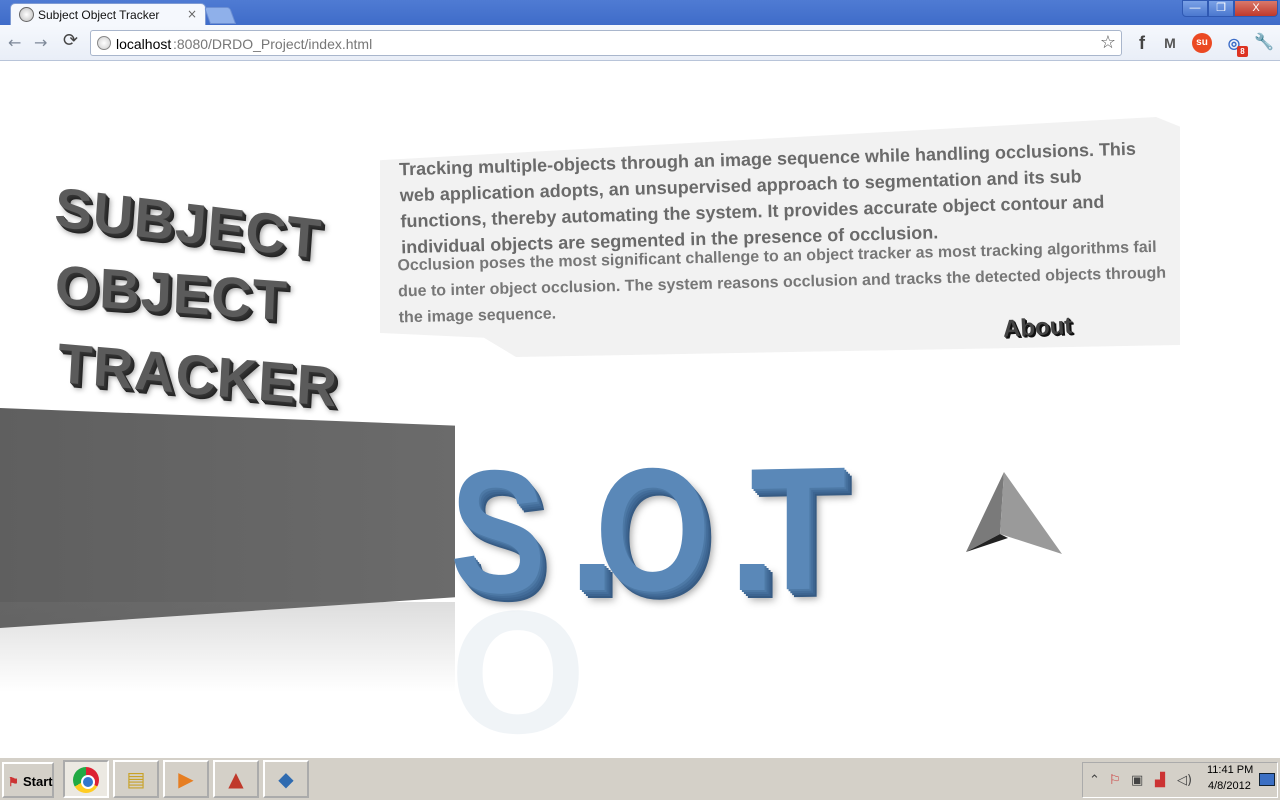 The width and height of the screenshot is (1280, 803). Describe the element at coordinates (1160, 780) in the screenshot. I see `network-icon: ▟` at that location.